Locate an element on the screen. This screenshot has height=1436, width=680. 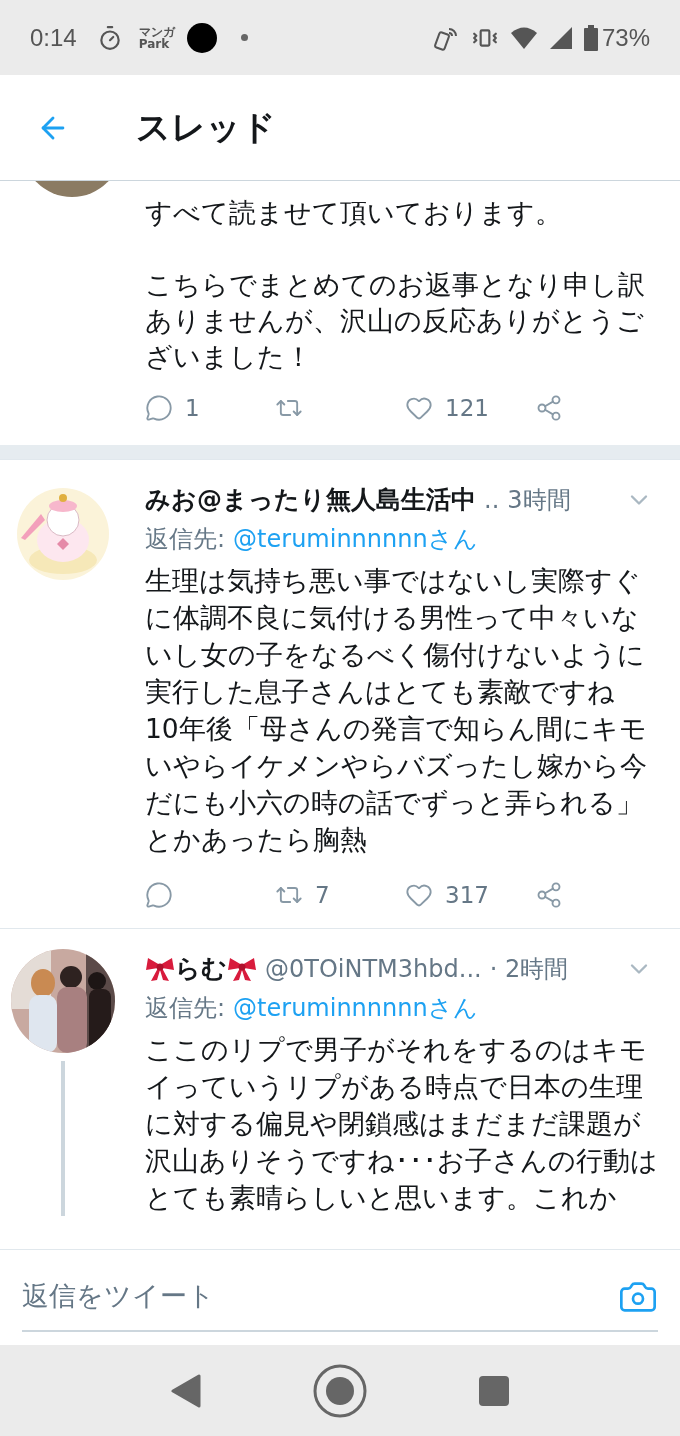
header-title: スレッド is located at coordinates (206, 127).